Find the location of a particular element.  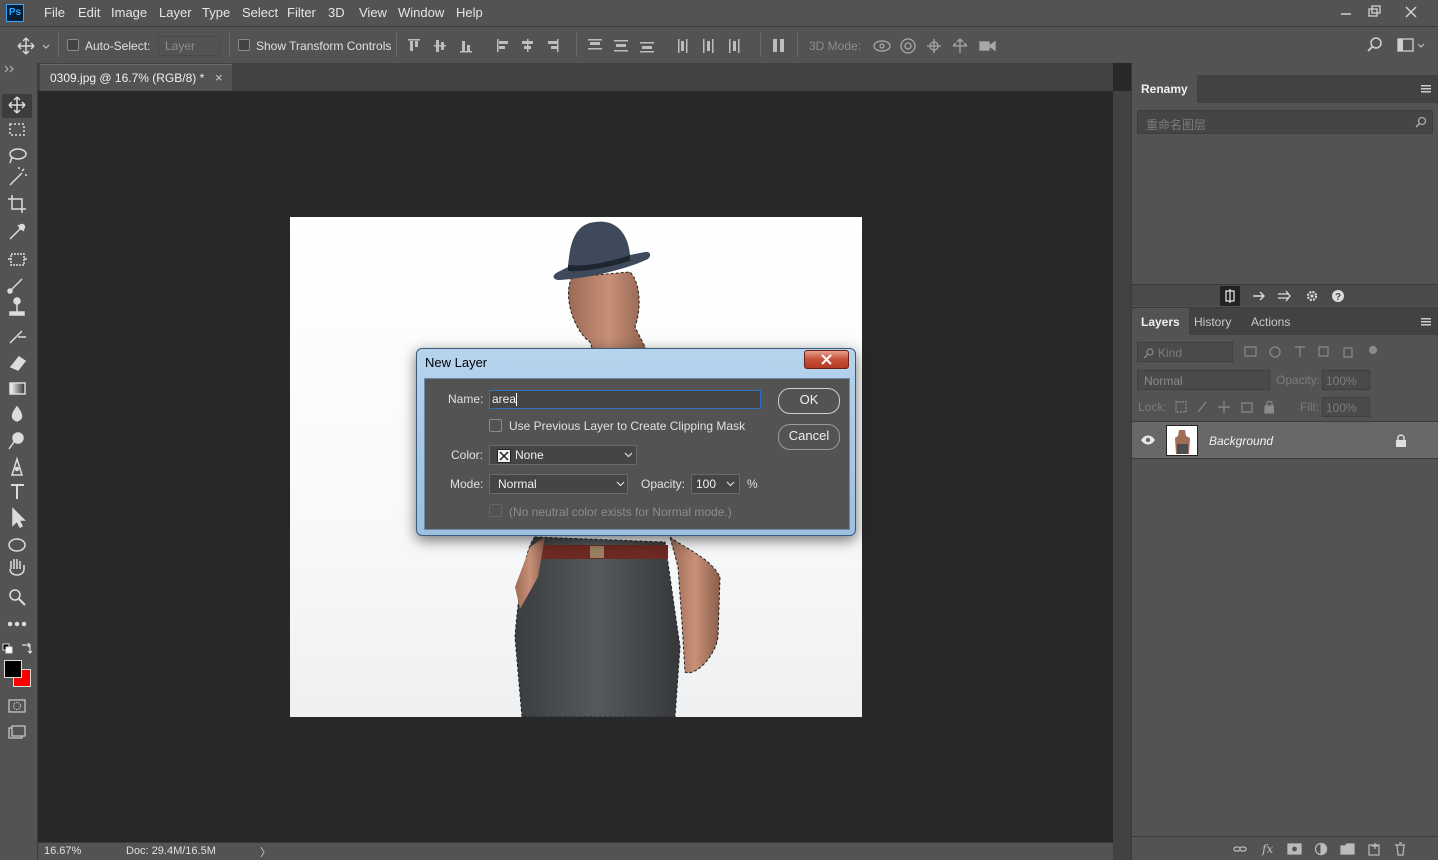

visibility-eye-icon is located at coordinates (1148, 440).